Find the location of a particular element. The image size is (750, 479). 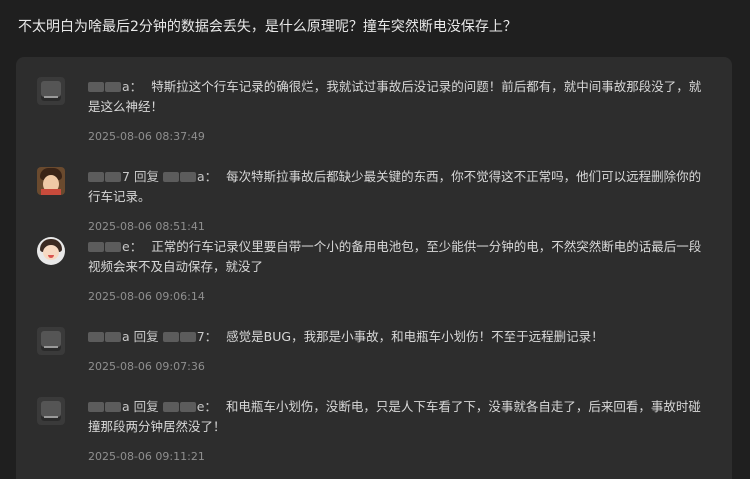

reply-target-username: 7 is located at coordinates (183, 337).